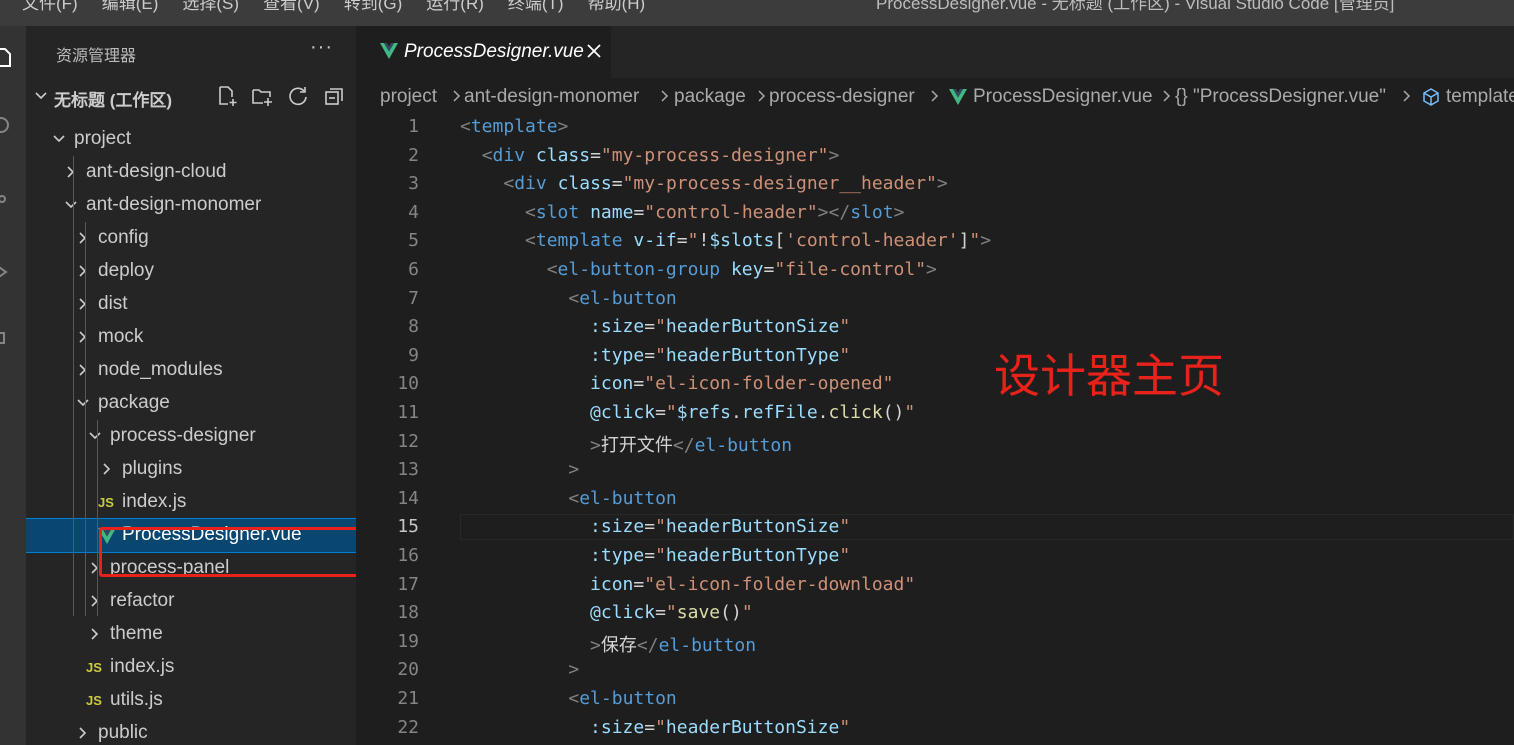 The height and width of the screenshot is (745, 1514). Describe the element at coordinates (935, 528) in the screenshot. I see `code-line: 15 :size="headerButtonSize"` at that location.